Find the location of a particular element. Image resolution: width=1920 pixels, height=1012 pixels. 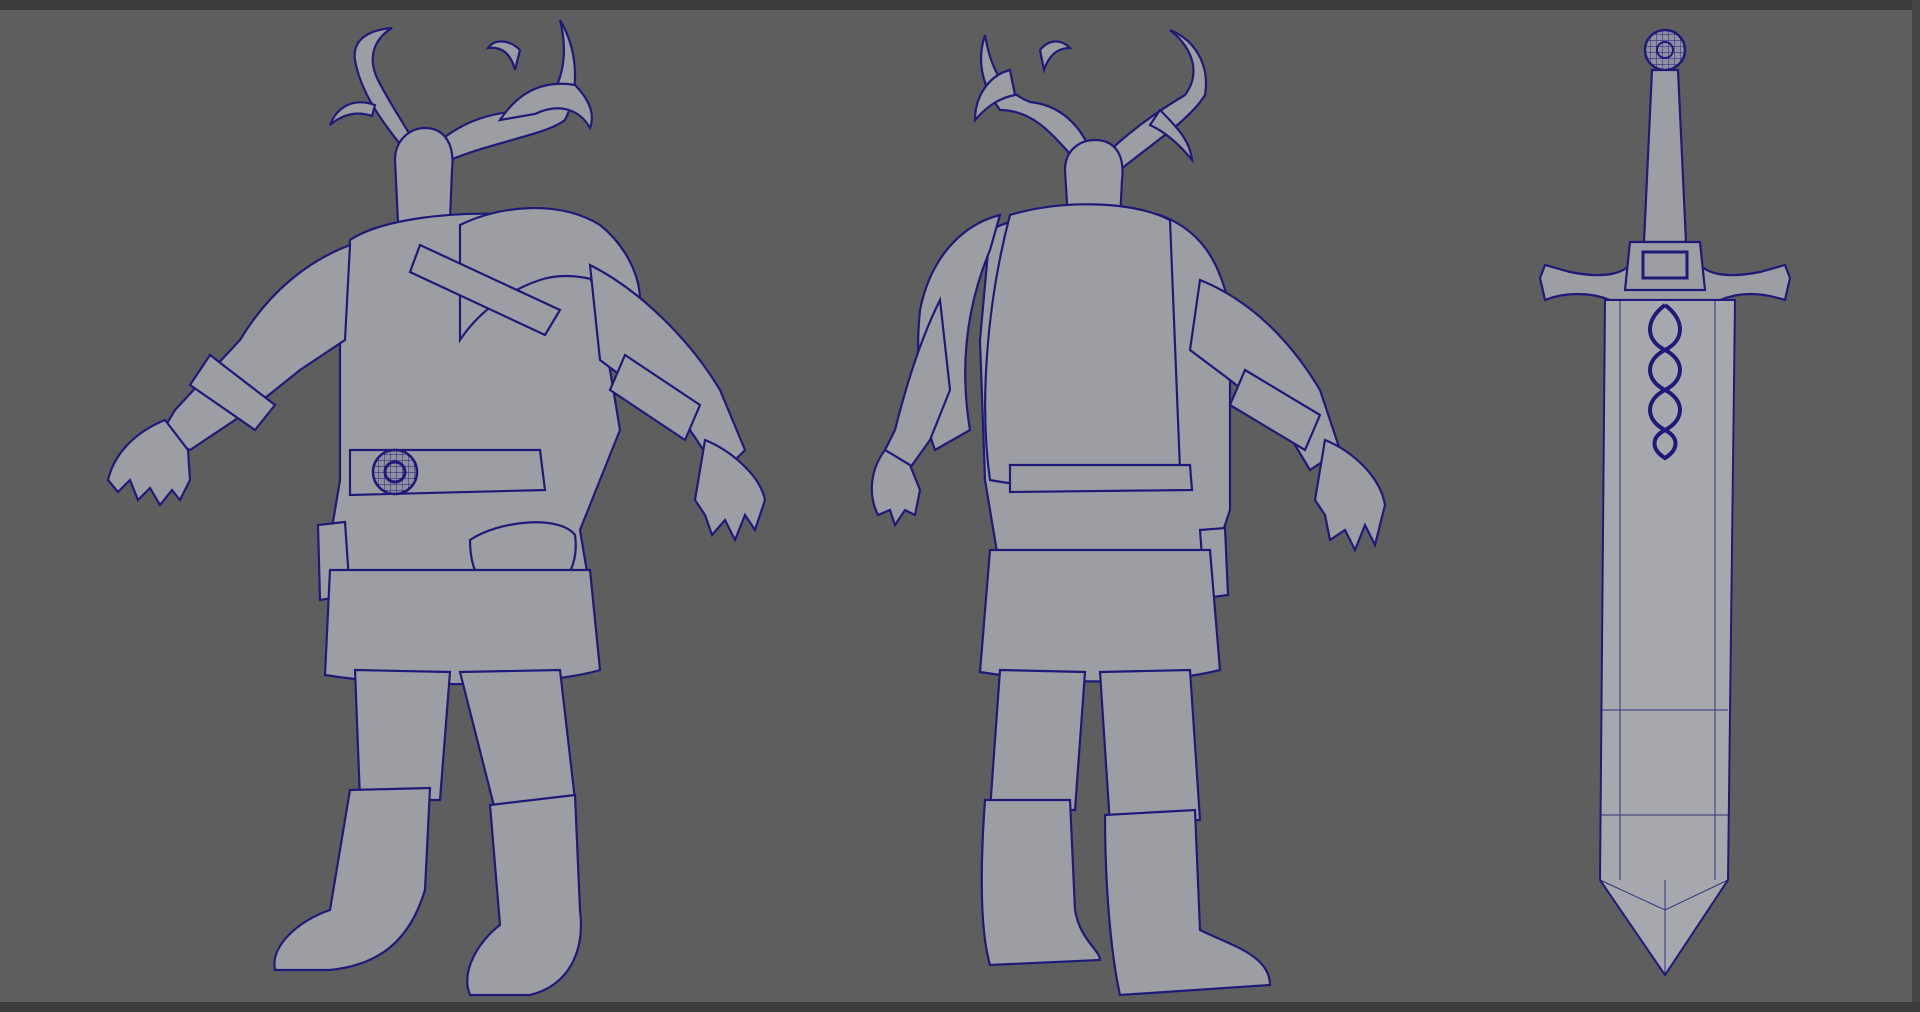

arm-left is located at coordinates (915, 386).